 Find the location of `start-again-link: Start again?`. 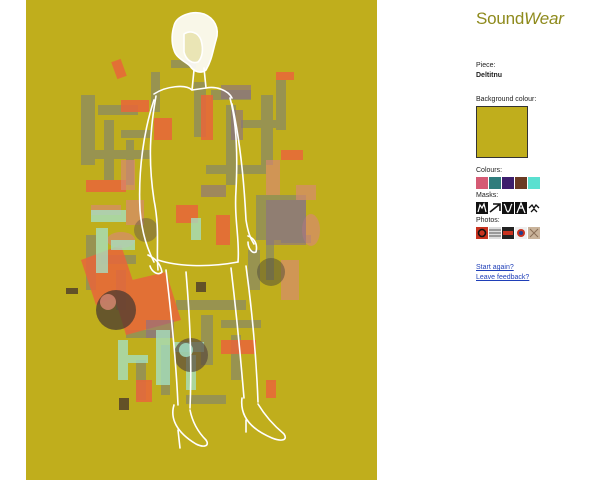

start-again-link: Start again? is located at coordinates (495, 267).